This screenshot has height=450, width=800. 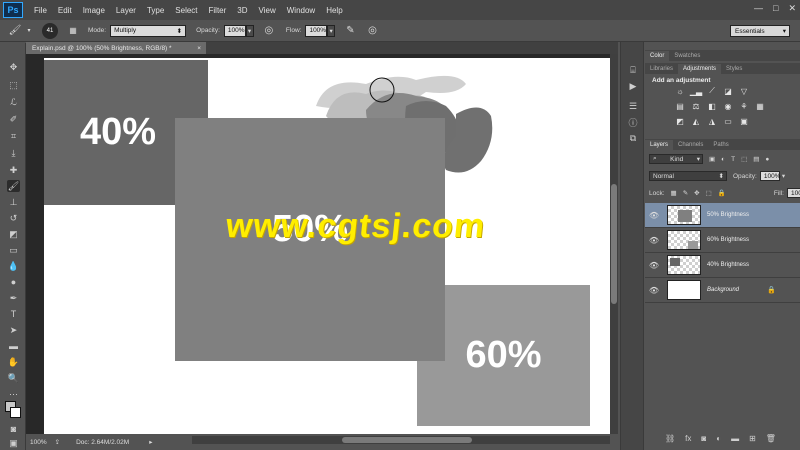 I want to click on blend-mode-select: Normal ⬍, so click(x=688, y=176).